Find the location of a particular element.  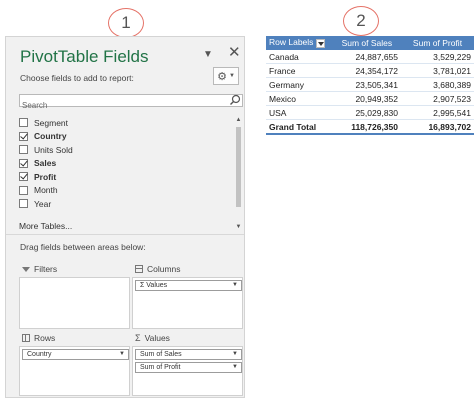

values-sum-sales-field: Sum of Sales ▼ is located at coordinates (188, 354).